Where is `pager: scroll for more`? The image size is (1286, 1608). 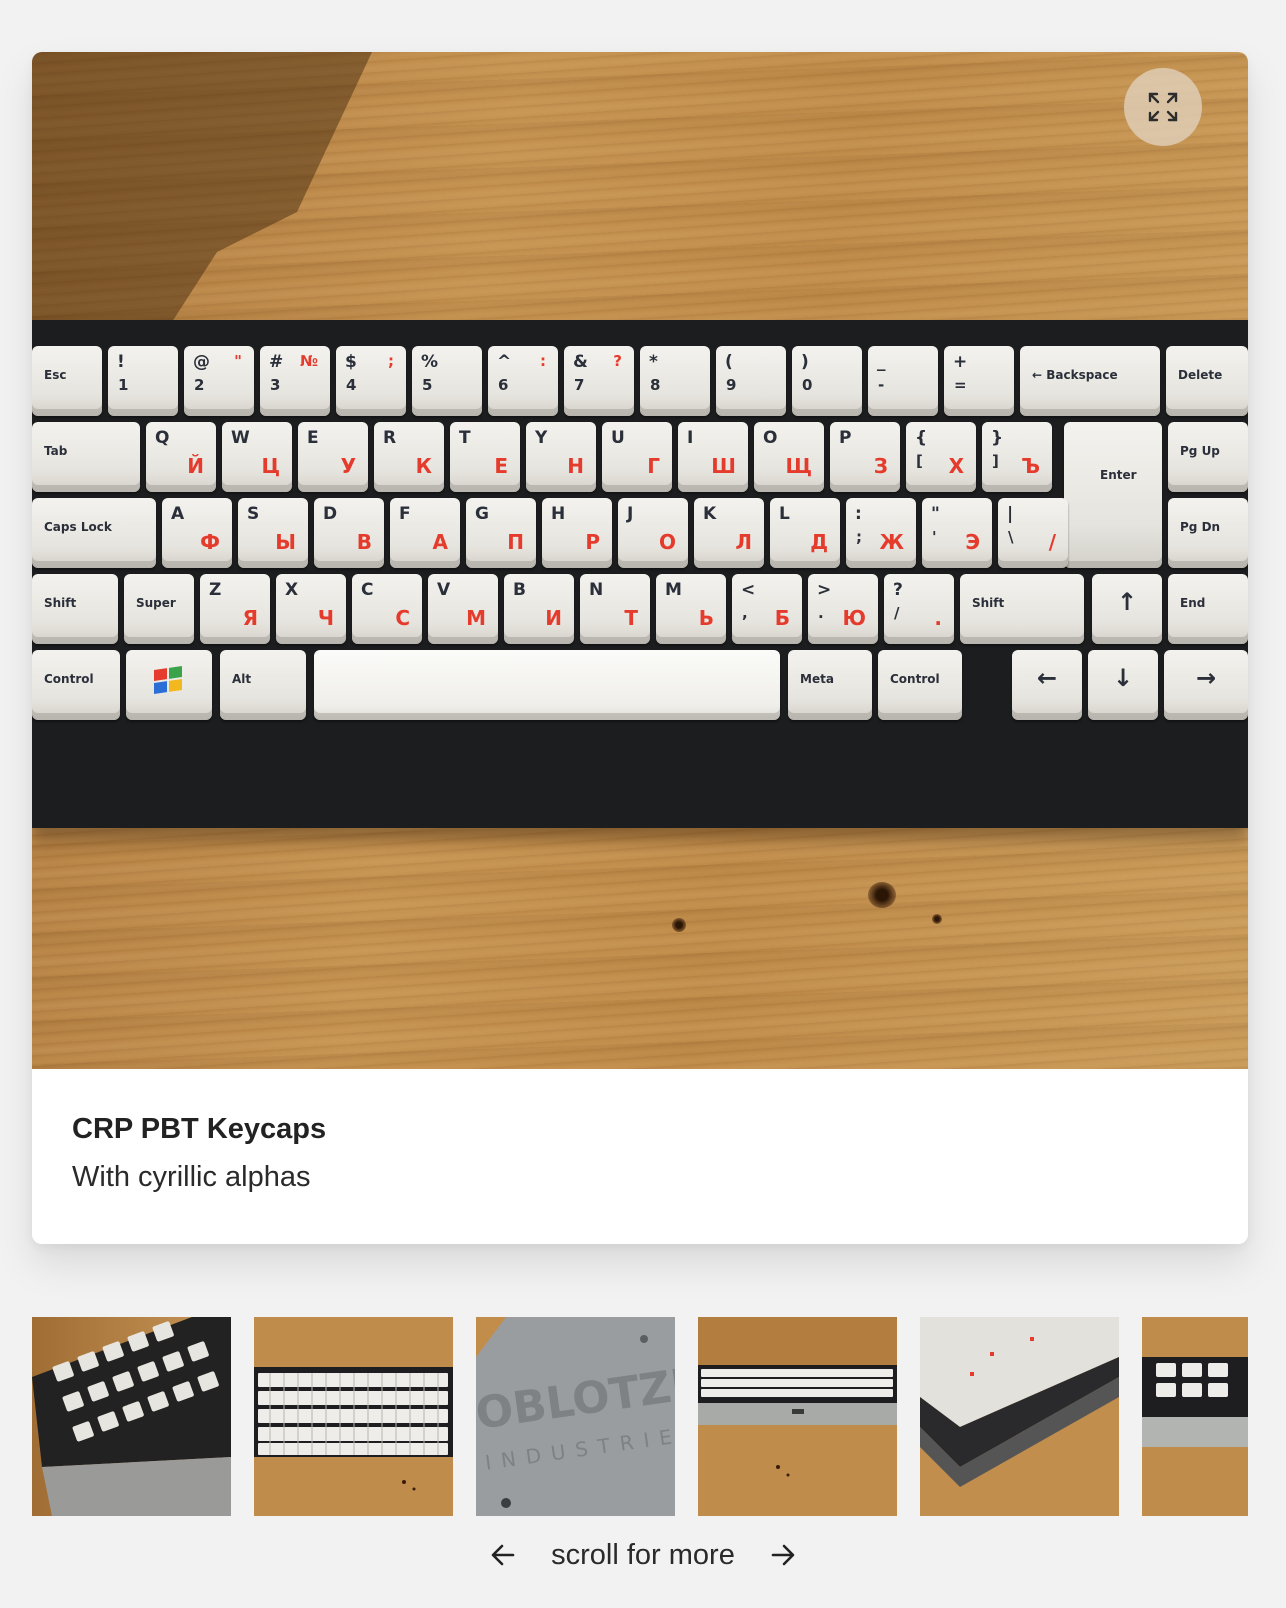
pager: scroll for more is located at coordinates (643, 1555).